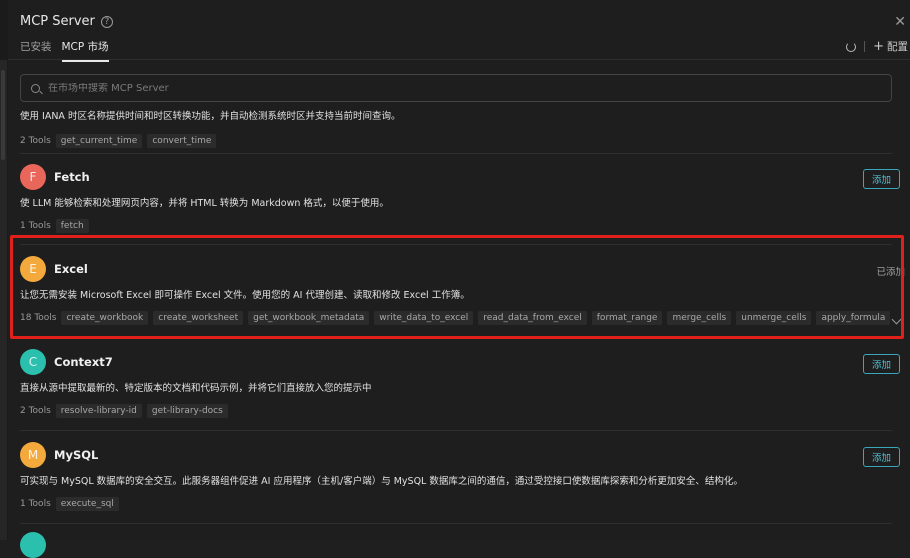  What do you see at coordinates (99, 411) in the screenshot?
I see `tool-tag: resolve-library-id` at bounding box center [99, 411].